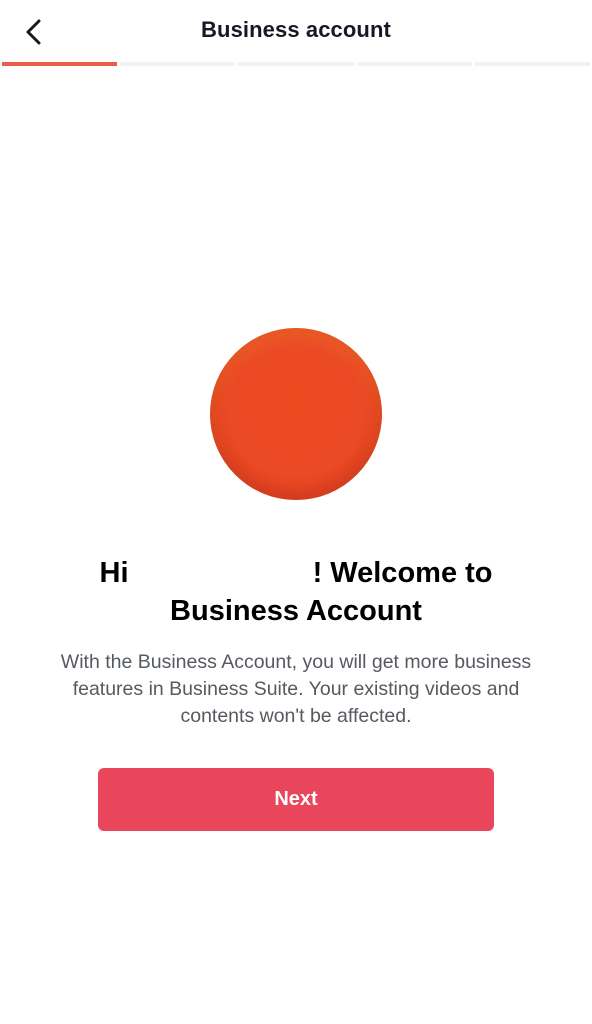 The width and height of the screenshot is (592, 1024). I want to click on avatar, so click(296, 414).